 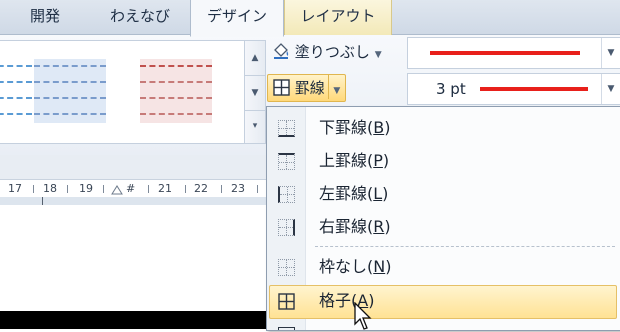 I want to click on shading-dropdown-icon: ▼, so click(x=378, y=55).